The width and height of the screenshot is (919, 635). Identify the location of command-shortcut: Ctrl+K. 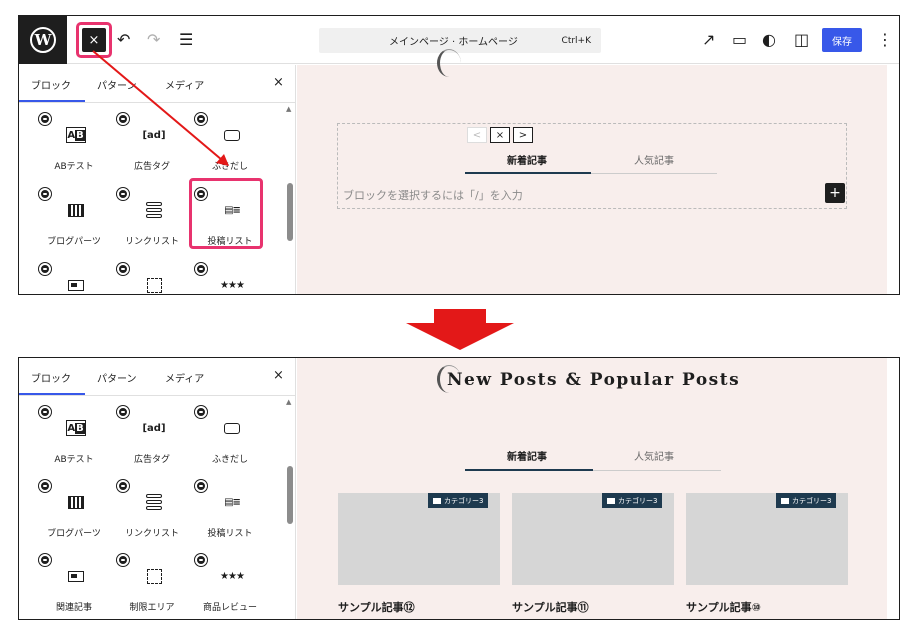
(576, 40).